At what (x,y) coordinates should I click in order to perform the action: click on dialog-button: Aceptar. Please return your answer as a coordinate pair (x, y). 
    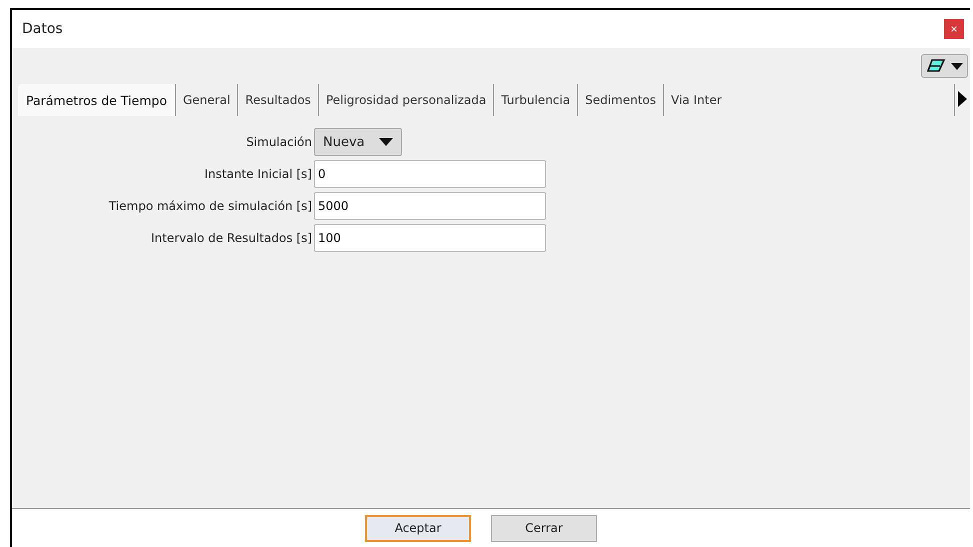
    Looking at the image, I should click on (418, 528).